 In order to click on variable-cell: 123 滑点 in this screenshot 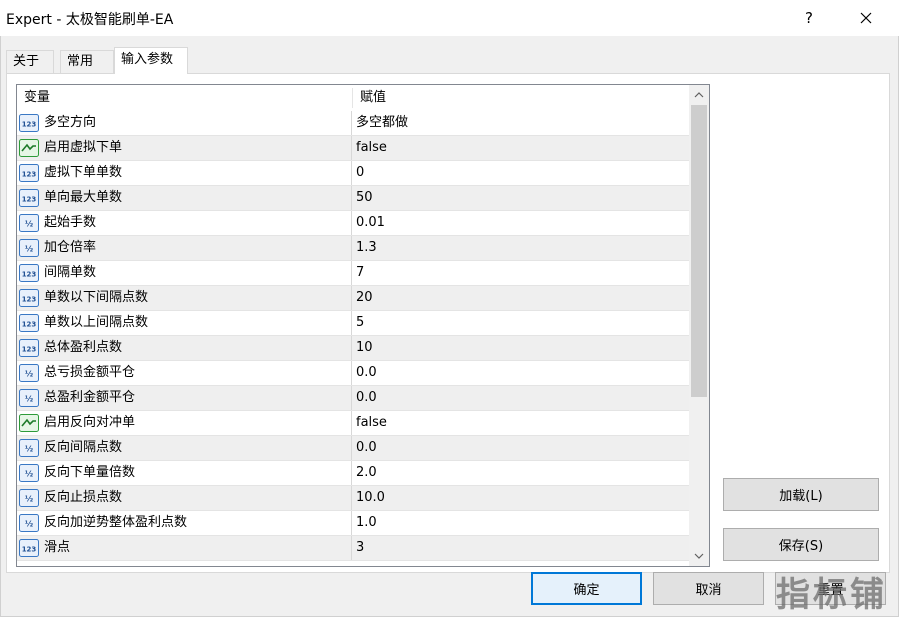, I will do `click(184, 548)`.